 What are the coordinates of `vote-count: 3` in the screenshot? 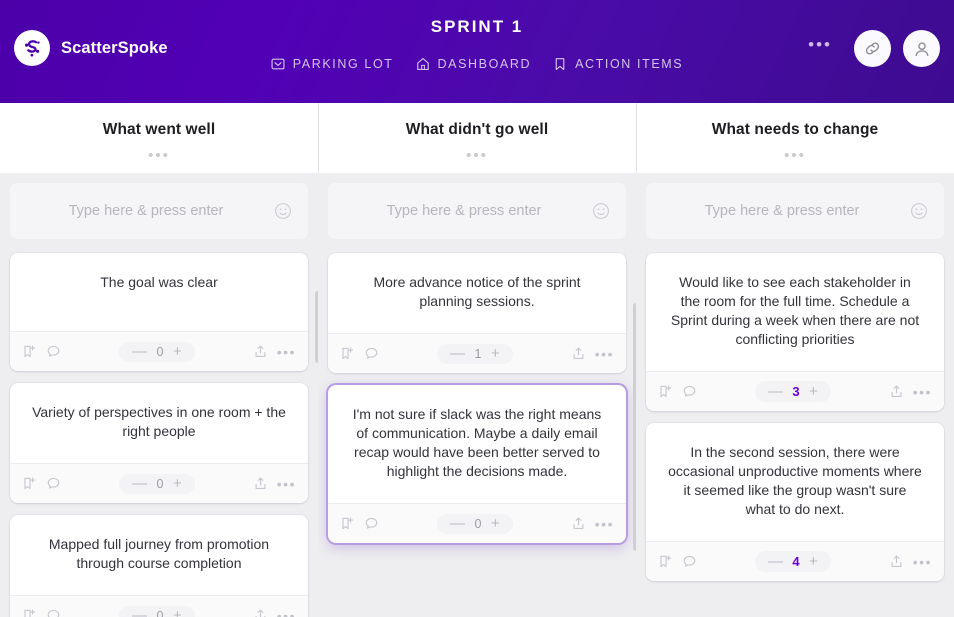 It's located at (796, 391).